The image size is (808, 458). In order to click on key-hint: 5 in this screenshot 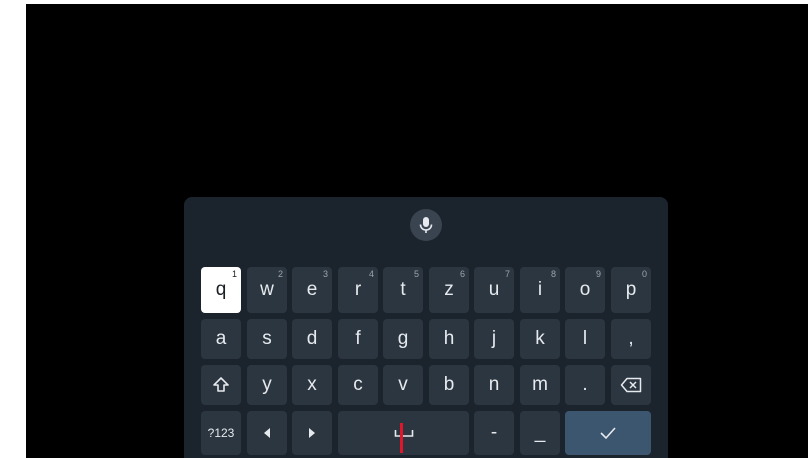, I will do `click(416, 274)`.